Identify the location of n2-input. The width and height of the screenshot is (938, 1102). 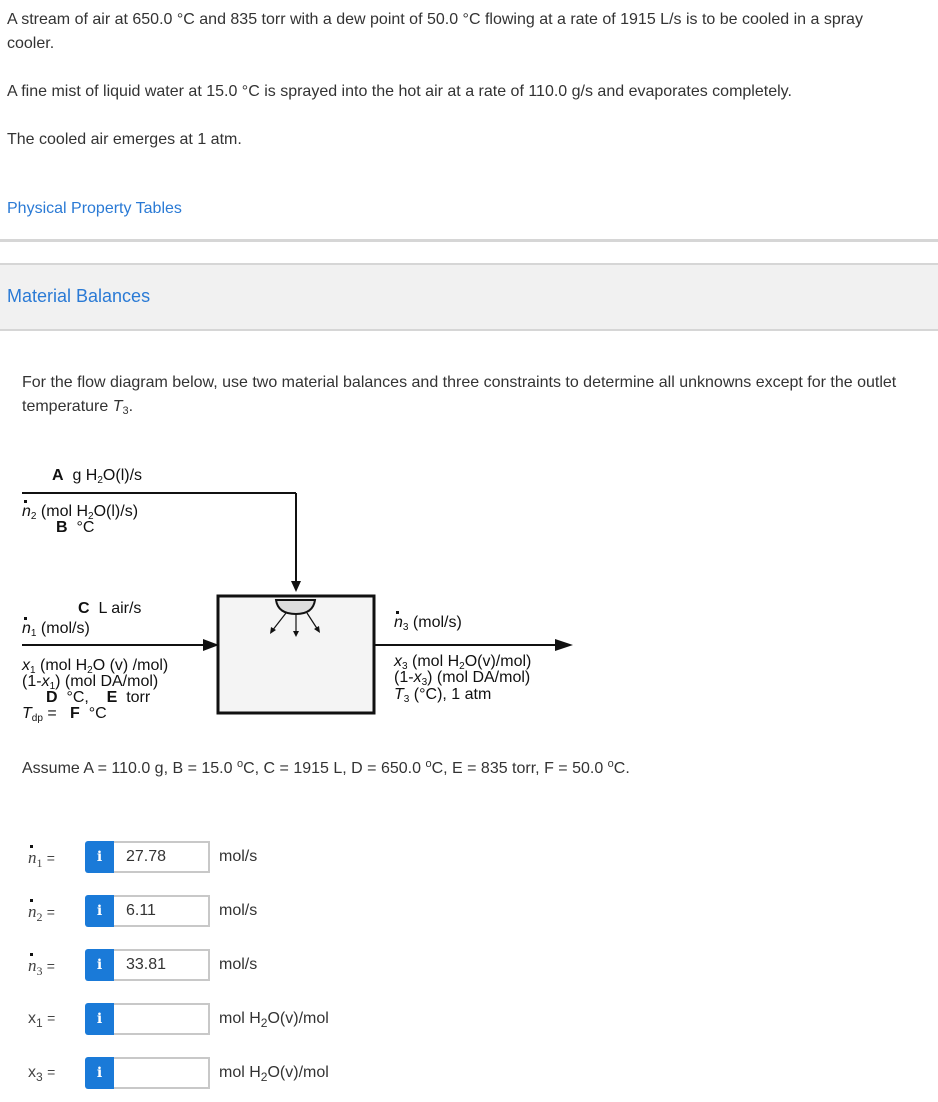
(162, 911).